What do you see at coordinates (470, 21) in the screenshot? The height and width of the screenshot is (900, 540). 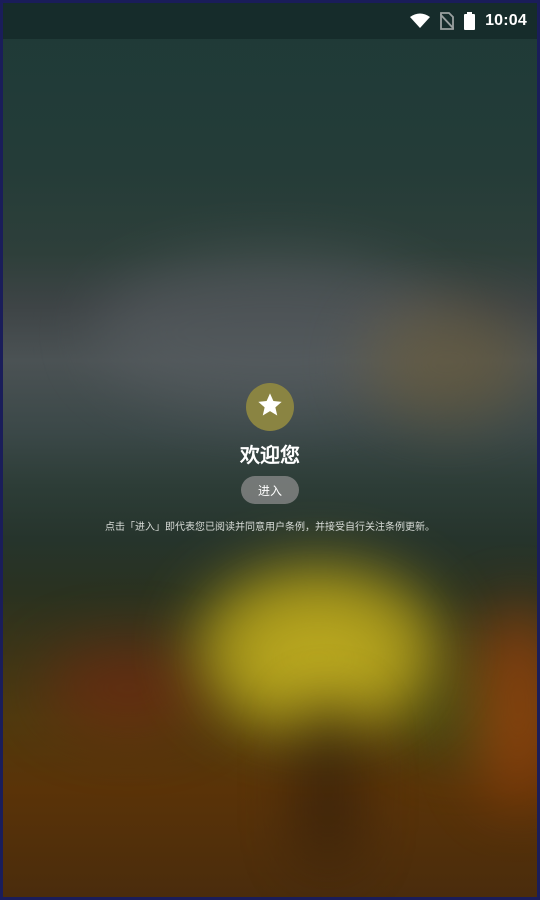 I see `battery-icon` at bounding box center [470, 21].